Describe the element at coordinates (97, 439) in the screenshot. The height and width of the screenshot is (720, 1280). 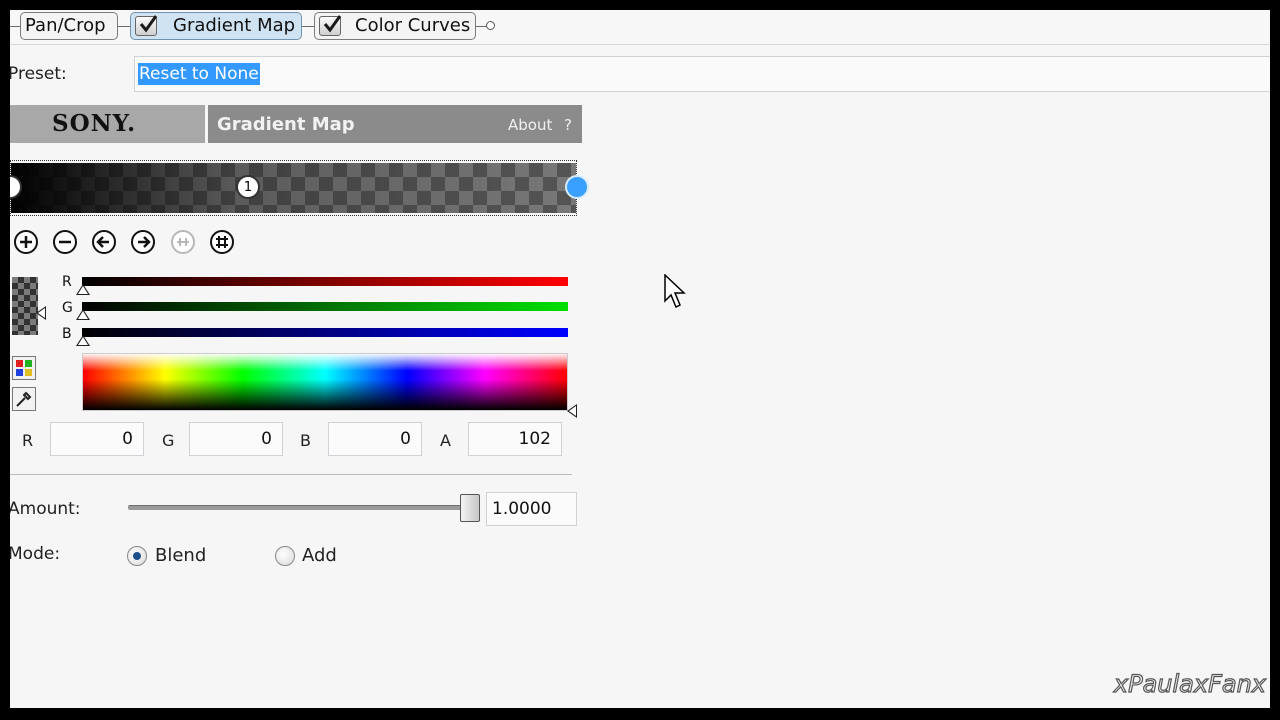
I see `r-value-input: 0` at that location.